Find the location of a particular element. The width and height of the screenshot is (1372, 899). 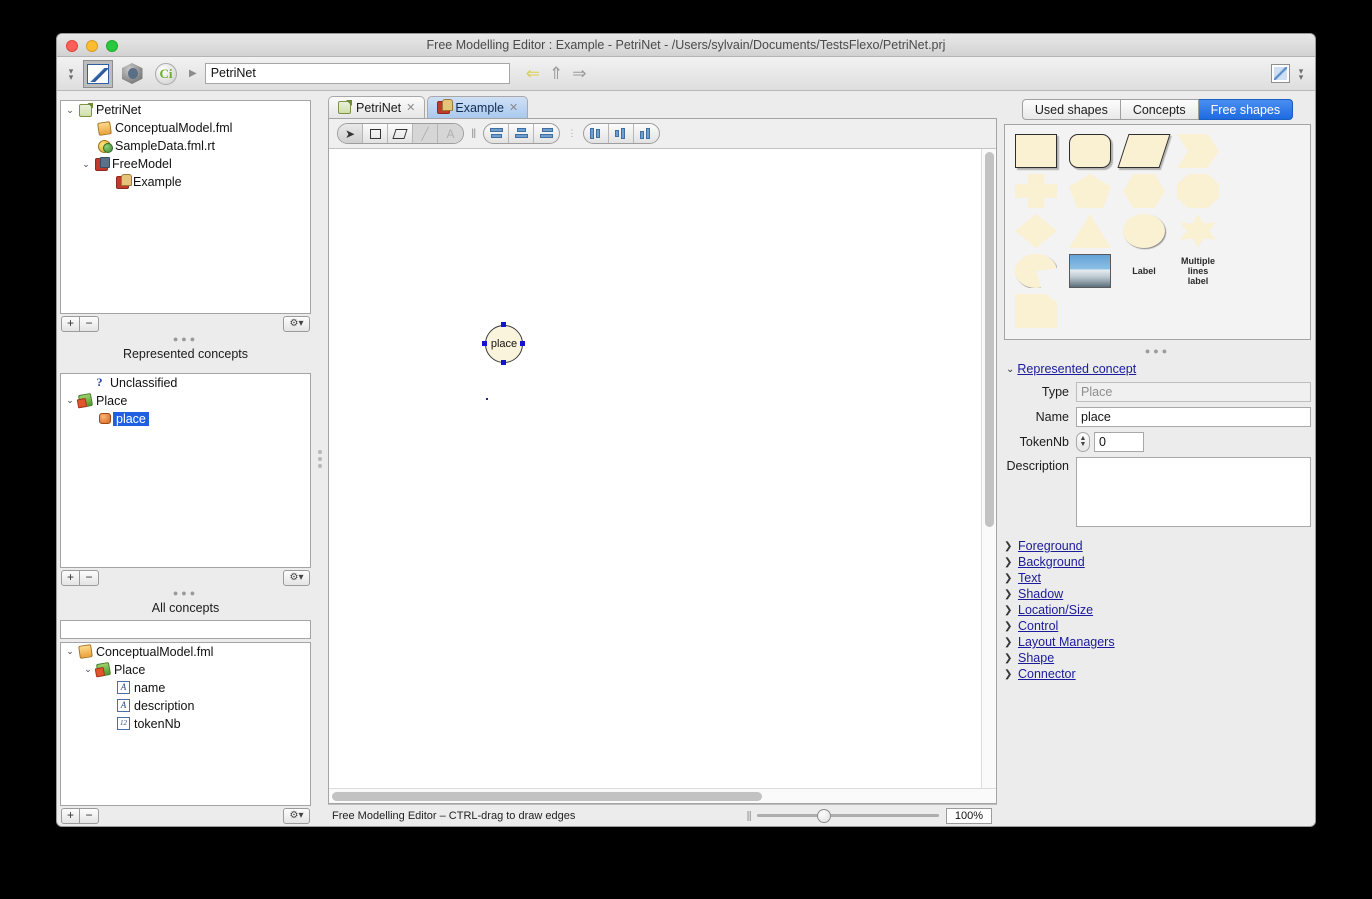

section-control: ❯ Control is located at coordinates (1157, 626).